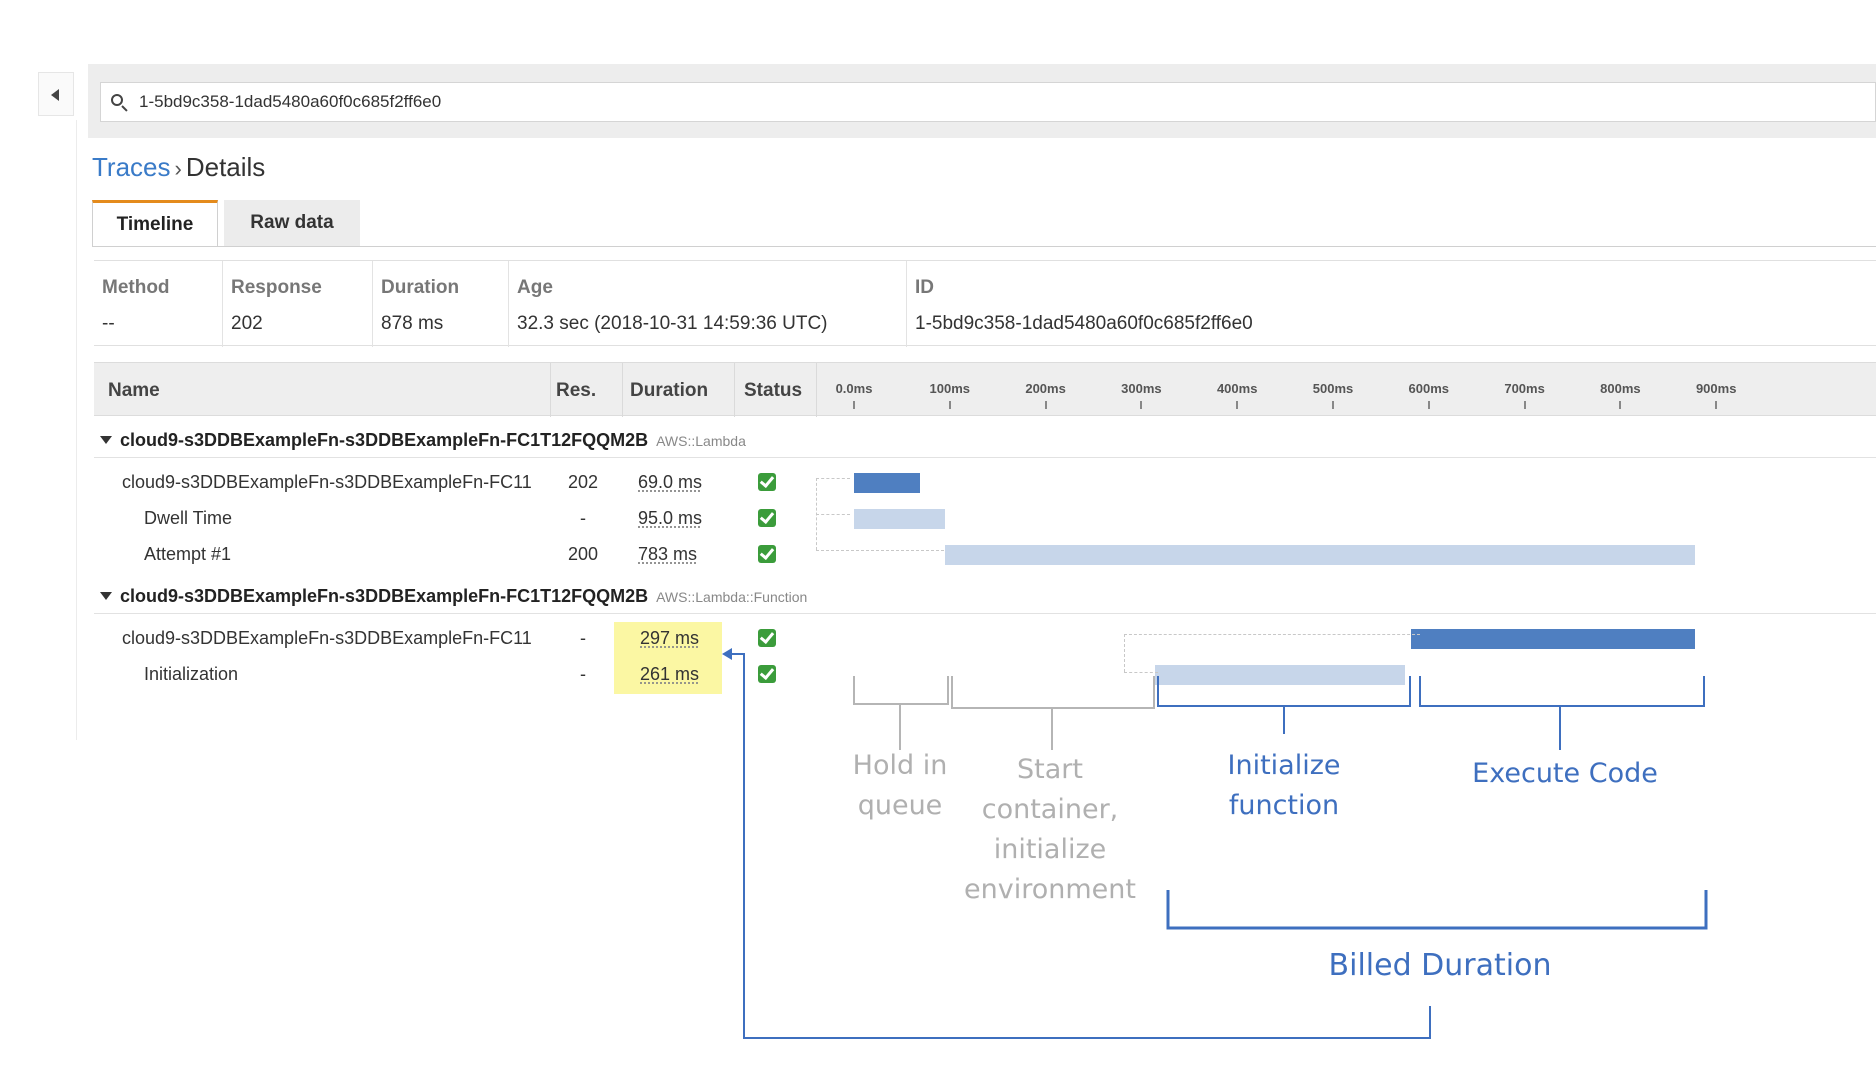 The height and width of the screenshot is (1080, 1876). Describe the element at coordinates (1440, 965) in the screenshot. I see `annotation-billed-duration: Billed Duration` at that location.